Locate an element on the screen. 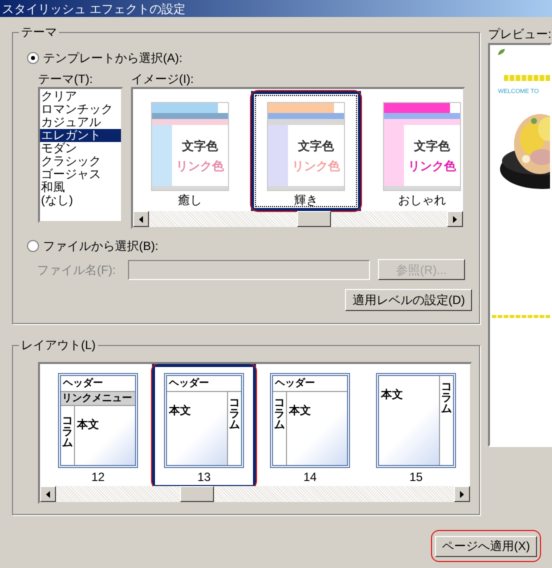 Image resolution: width=552 pixels, height=568 pixels. theme-list-item: モダン is located at coordinates (80, 148).